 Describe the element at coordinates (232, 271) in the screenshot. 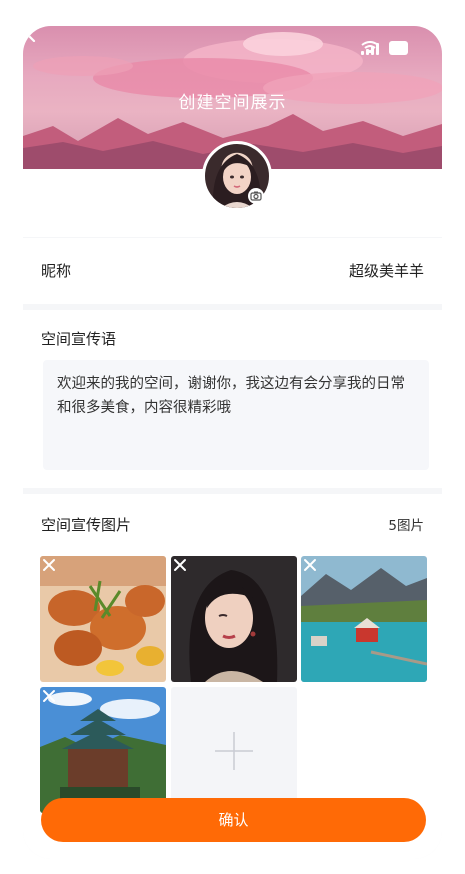

I see `nickname-row: 昵称 超级美羊羊` at that location.